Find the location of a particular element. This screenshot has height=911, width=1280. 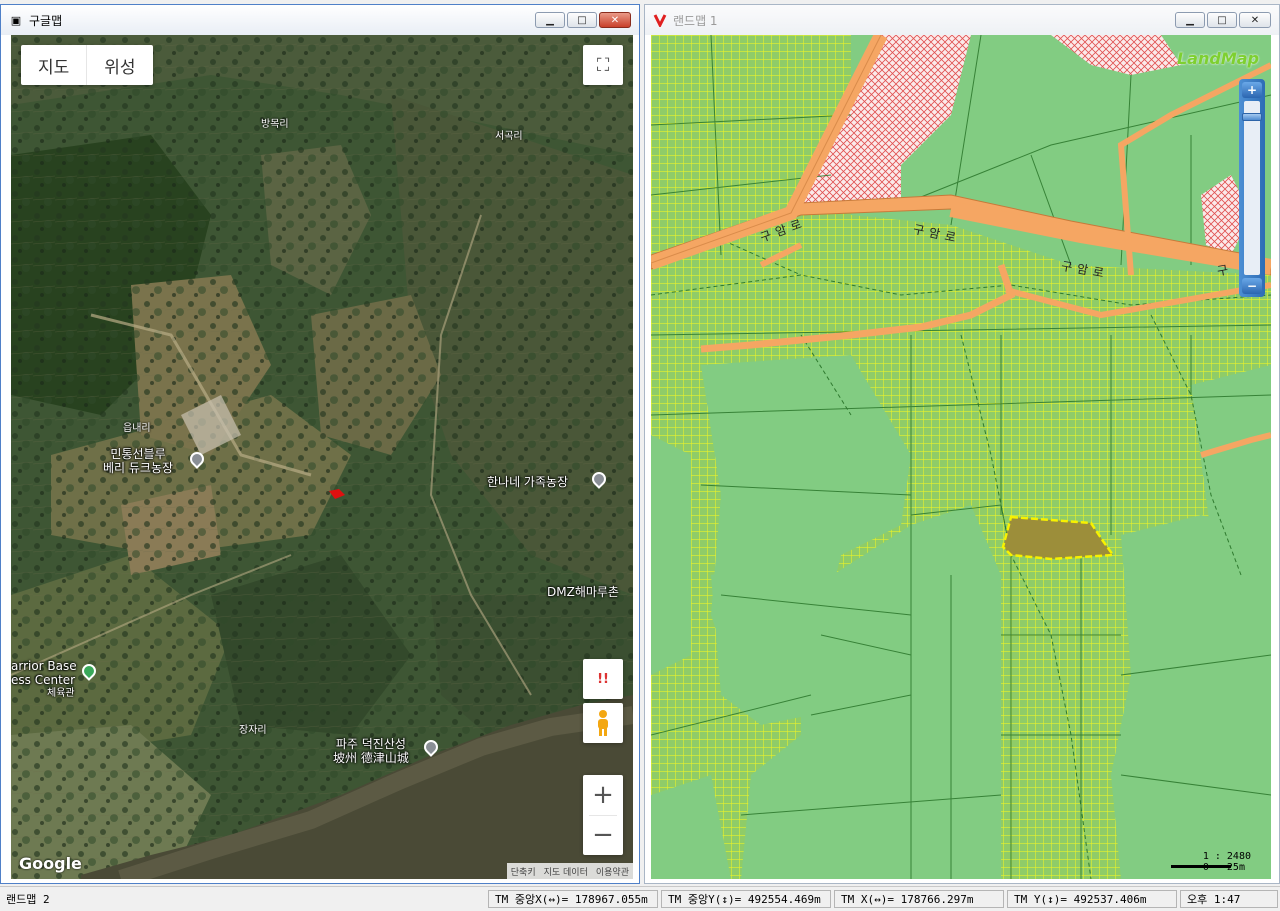

landmap-title: 랜드맵 1 is located at coordinates (695, 20).